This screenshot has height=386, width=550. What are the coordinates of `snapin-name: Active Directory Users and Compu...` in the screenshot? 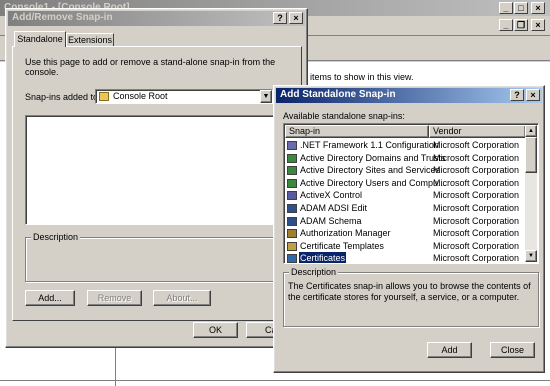 It's located at (373, 182).